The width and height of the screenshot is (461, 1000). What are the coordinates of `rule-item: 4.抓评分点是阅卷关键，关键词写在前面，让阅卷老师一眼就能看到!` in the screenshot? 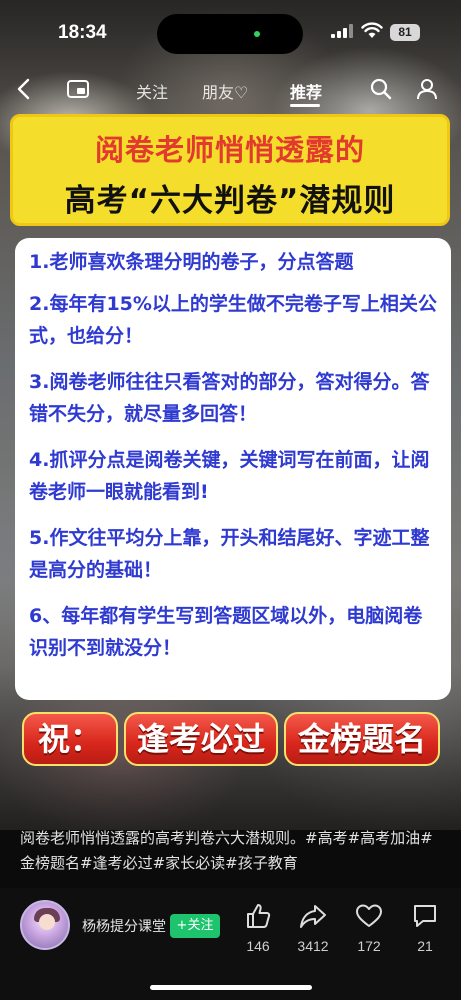 It's located at (229, 476).